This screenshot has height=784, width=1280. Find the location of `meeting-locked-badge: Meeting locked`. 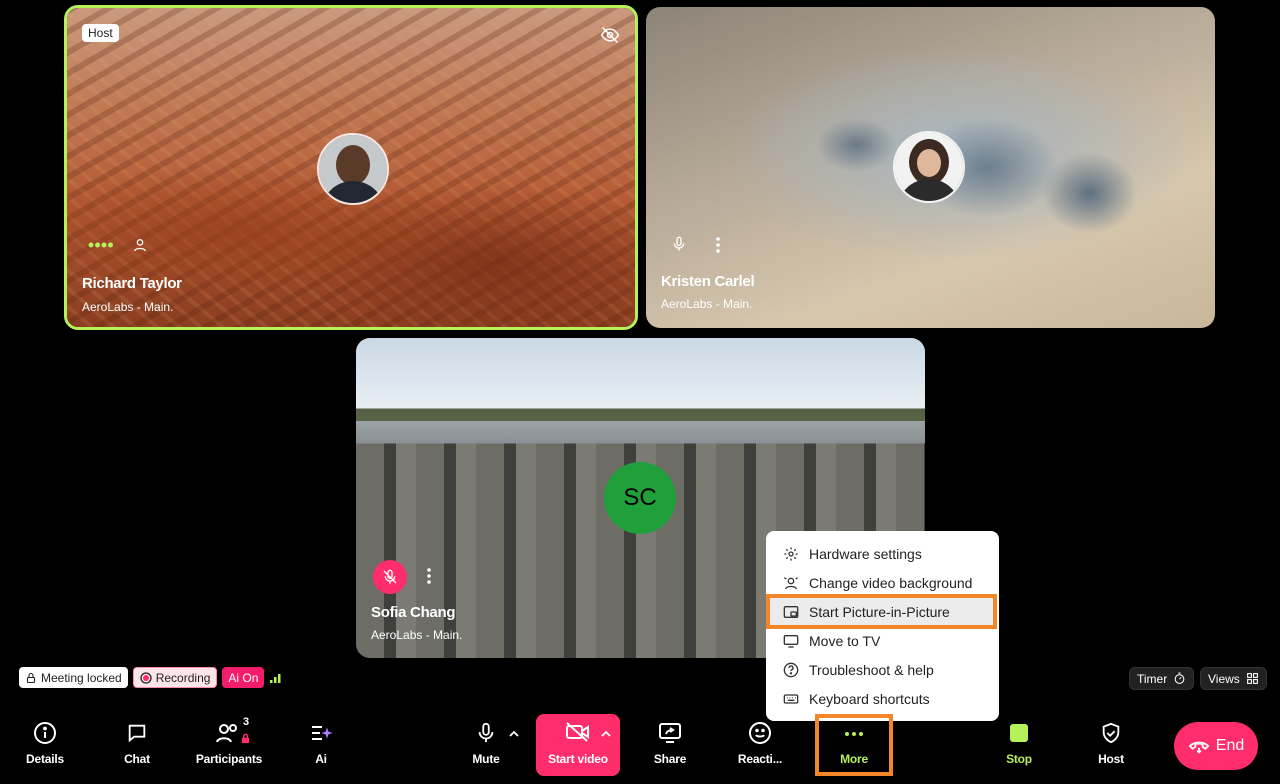

meeting-locked-badge: Meeting locked is located at coordinates (73, 677).